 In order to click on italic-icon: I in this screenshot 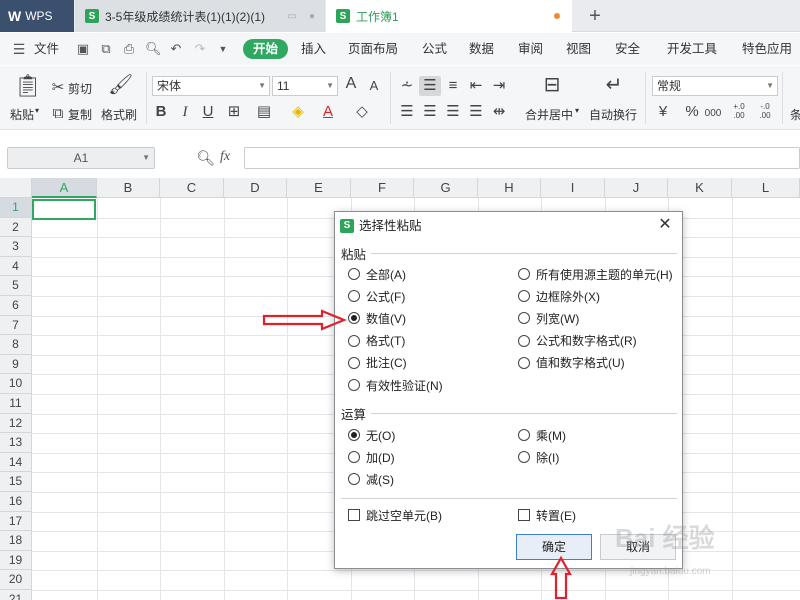, I will do `click(185, 112)`.